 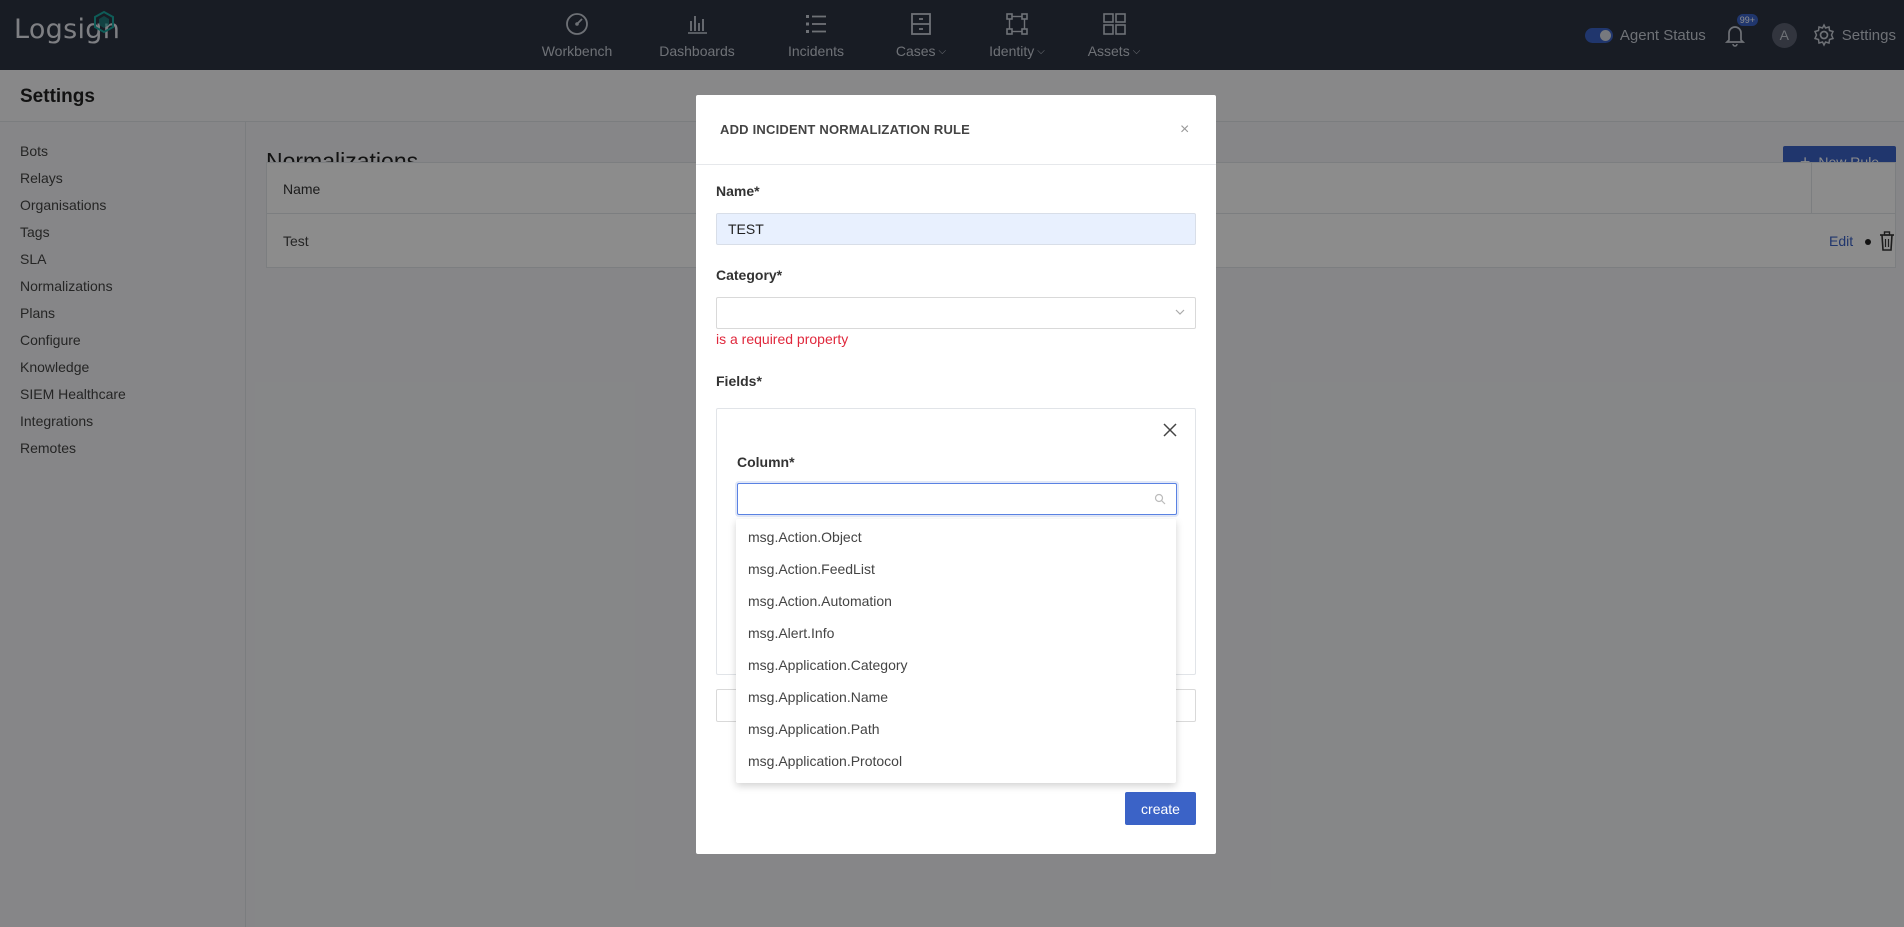 I want to click on fields-label: Fields*, so click(x=739, y=381).